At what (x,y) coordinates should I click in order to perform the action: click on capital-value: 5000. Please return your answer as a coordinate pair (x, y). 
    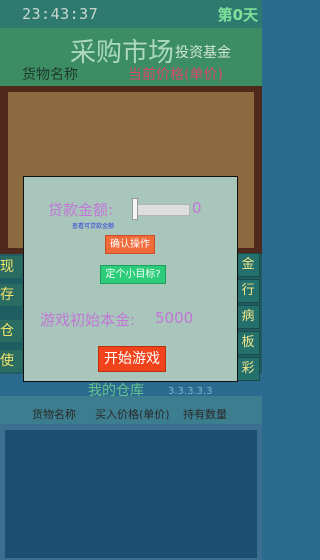
    Looking at the image, I should click on (174, 318).